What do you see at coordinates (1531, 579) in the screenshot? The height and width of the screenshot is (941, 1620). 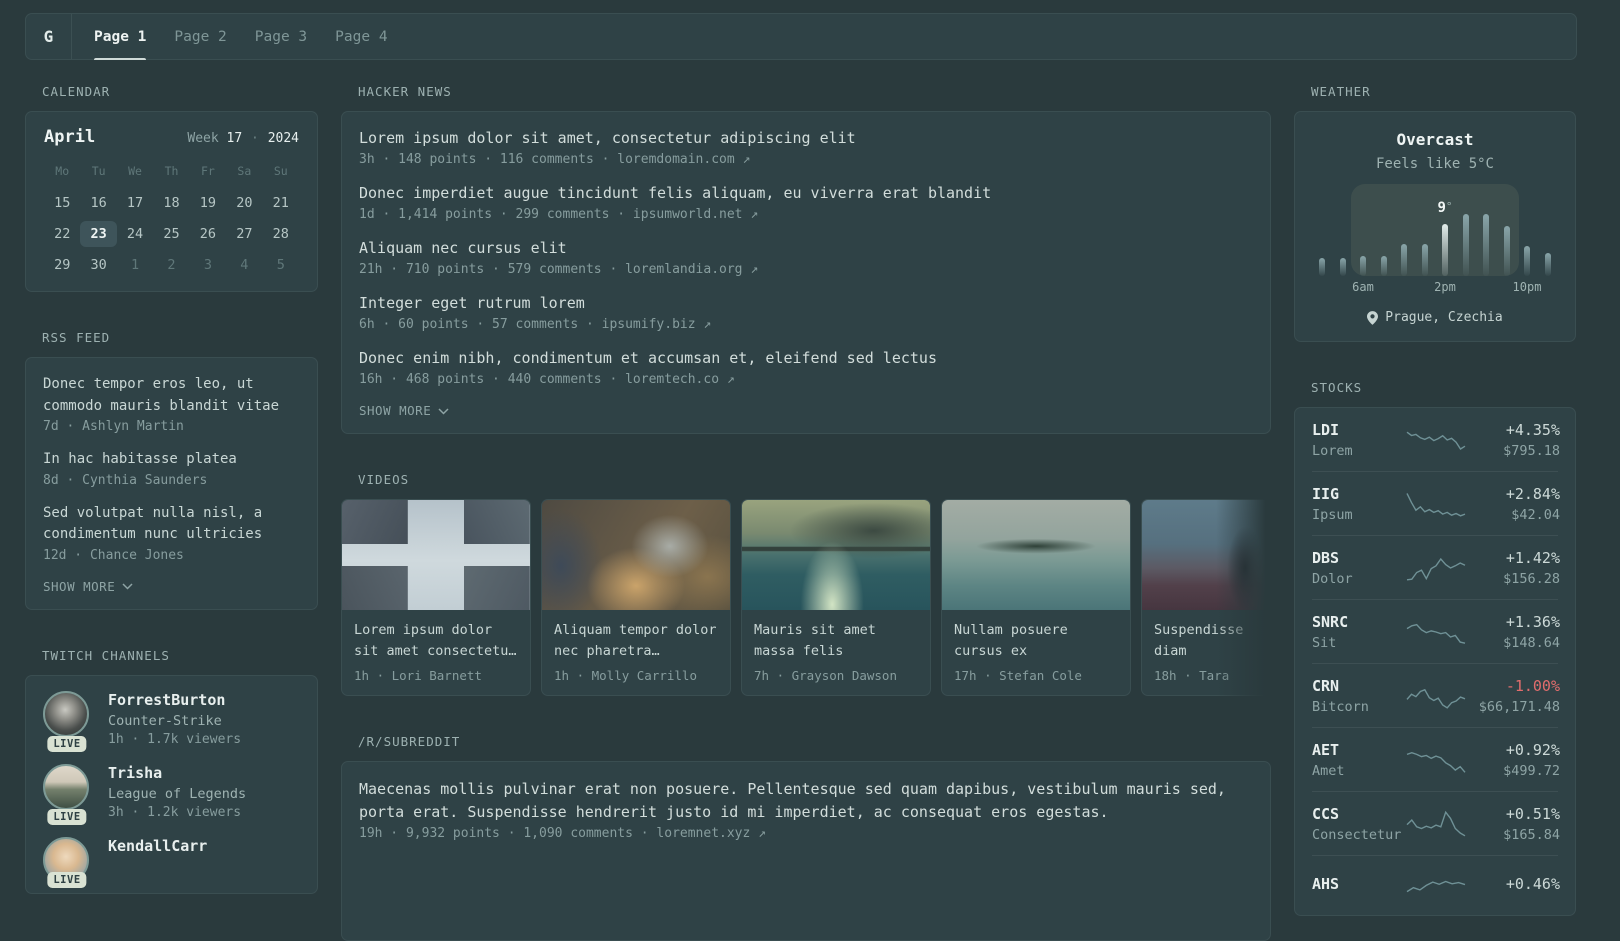 I see `stock-price: $156.28` at bounding box center [1531, 579].